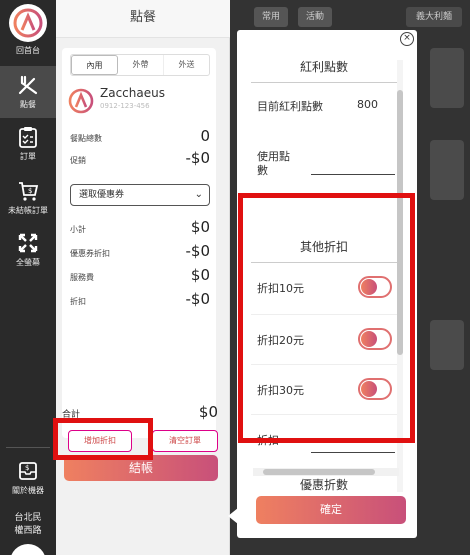 The width and height of the screenshot is (470, 555). Describe the element at coordinates (353, 174) in the screenshot. I see `use-points-input` at that location.